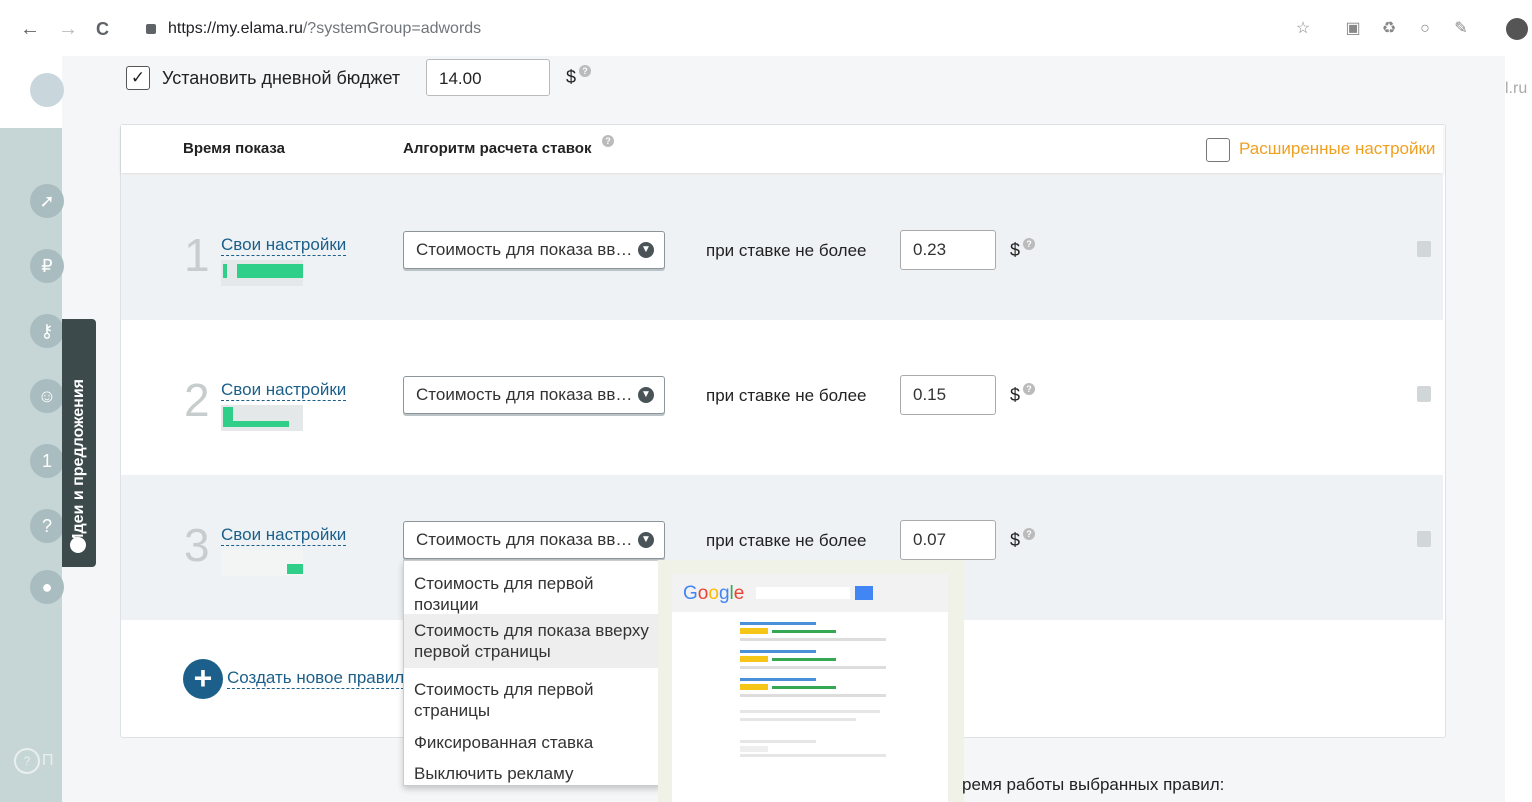  What do you see at coordinates (102, 29) in the screenshot?
I see `reload-icon: C` at bounding box center [102, 29].